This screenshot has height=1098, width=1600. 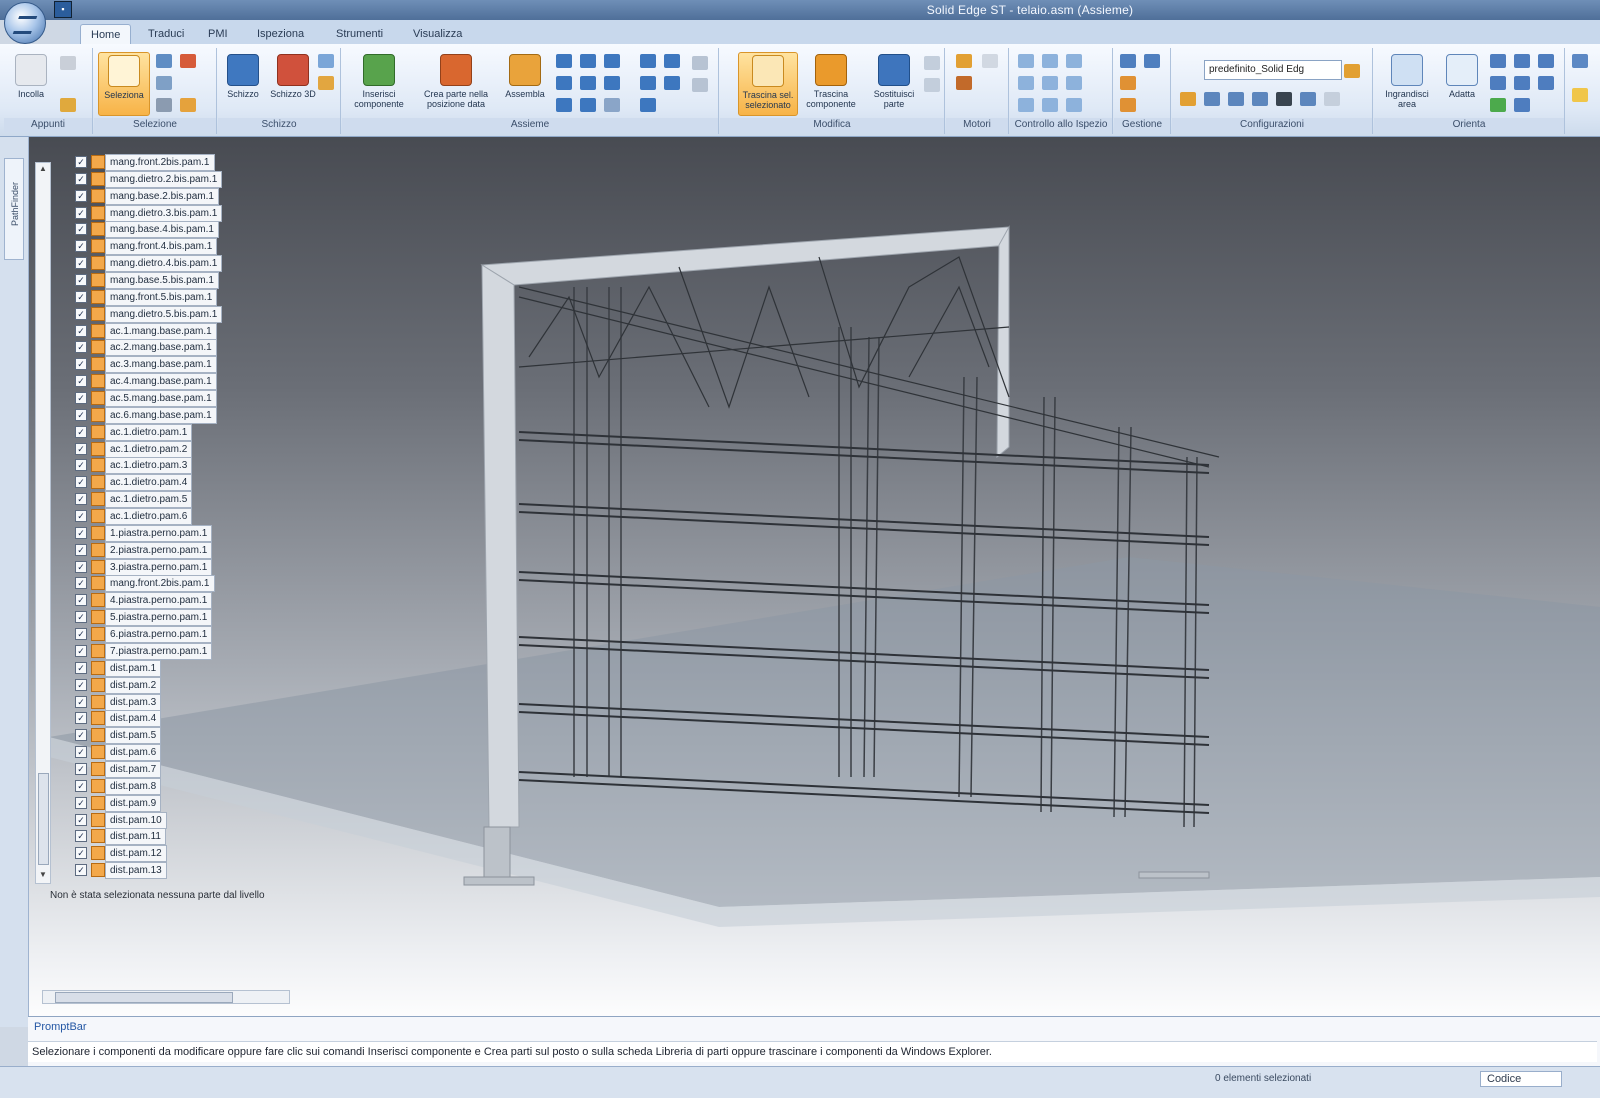 What do you see at coordinates (564, 105) in the screenshot?
I see `axial-icon` at bounding box center [564, 105].